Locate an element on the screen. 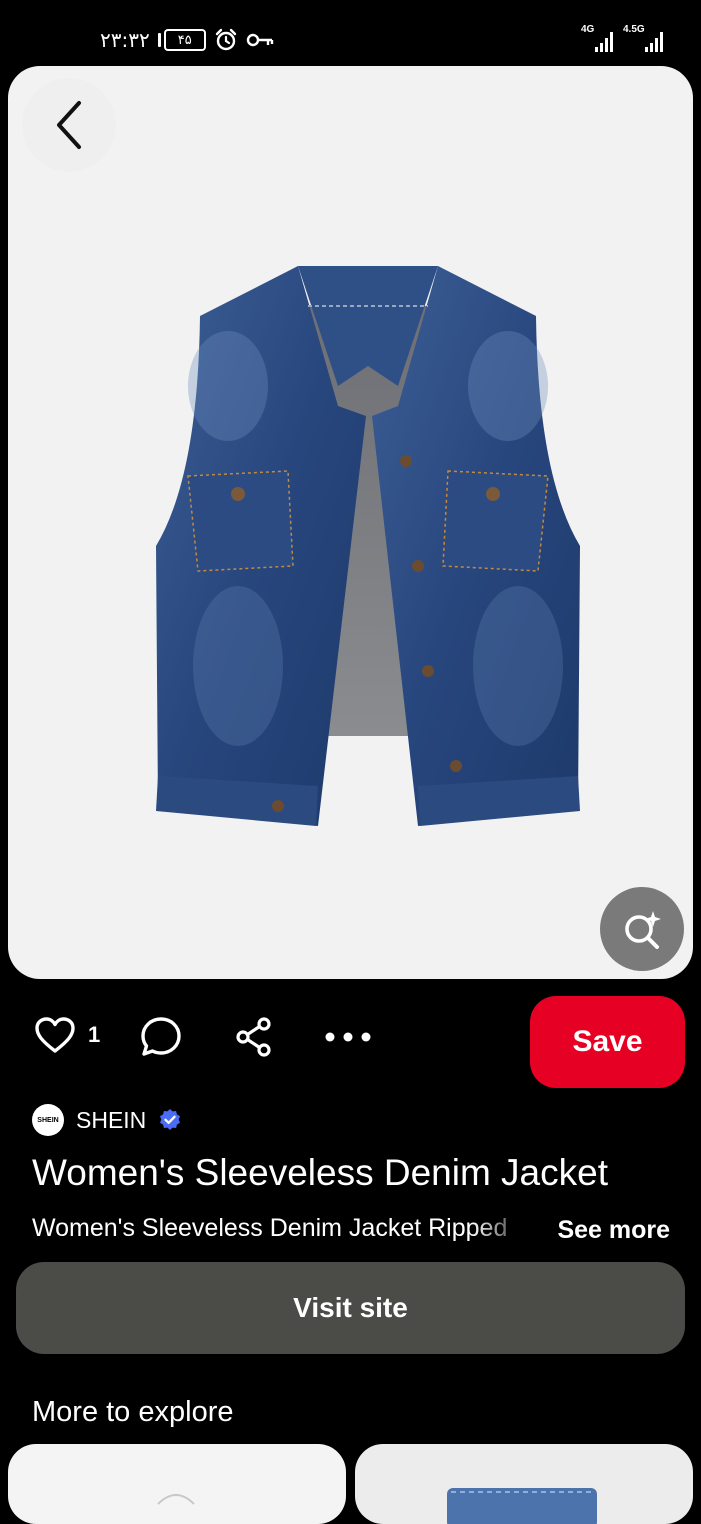 This screenshot has height=1524, width=701. creator-avatar: SHEIN is located at coordinates (48, 1120).